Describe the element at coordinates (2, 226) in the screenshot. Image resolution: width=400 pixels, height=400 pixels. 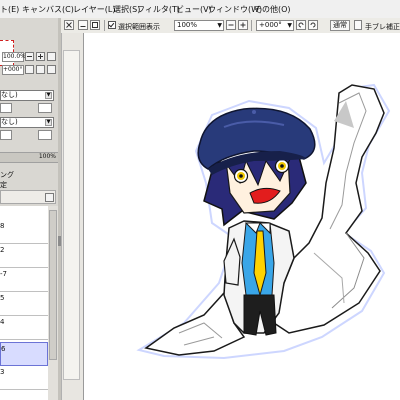
I see `layer-label: 8` at that location.